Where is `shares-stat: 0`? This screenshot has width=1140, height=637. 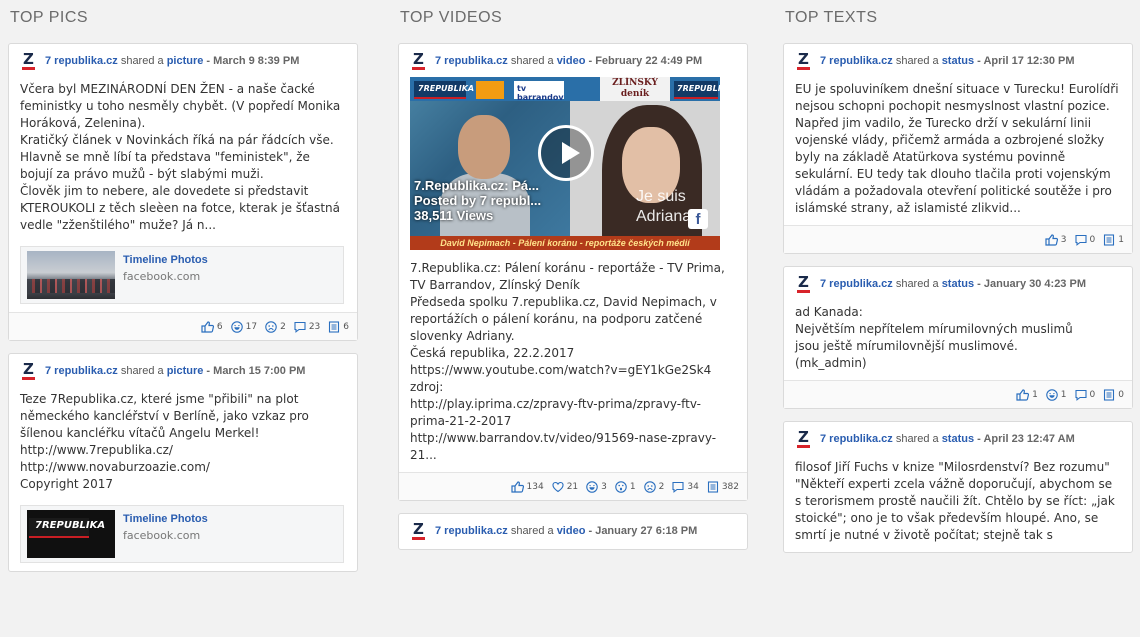
shares-stat: 0 is located at coordinates (1113, 394).